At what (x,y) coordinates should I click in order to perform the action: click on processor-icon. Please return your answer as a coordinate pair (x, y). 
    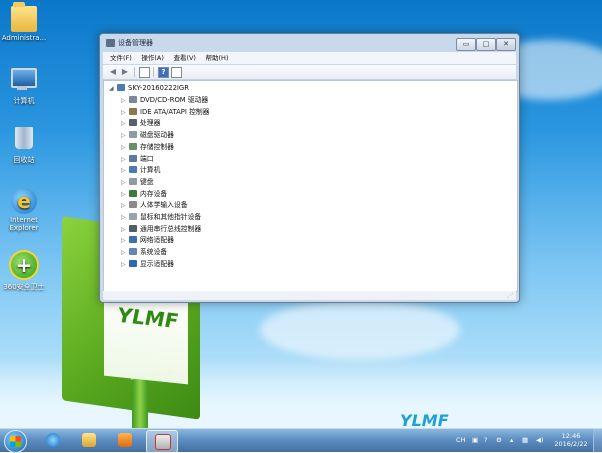
    Looking at the image, I should click on (133, 123).